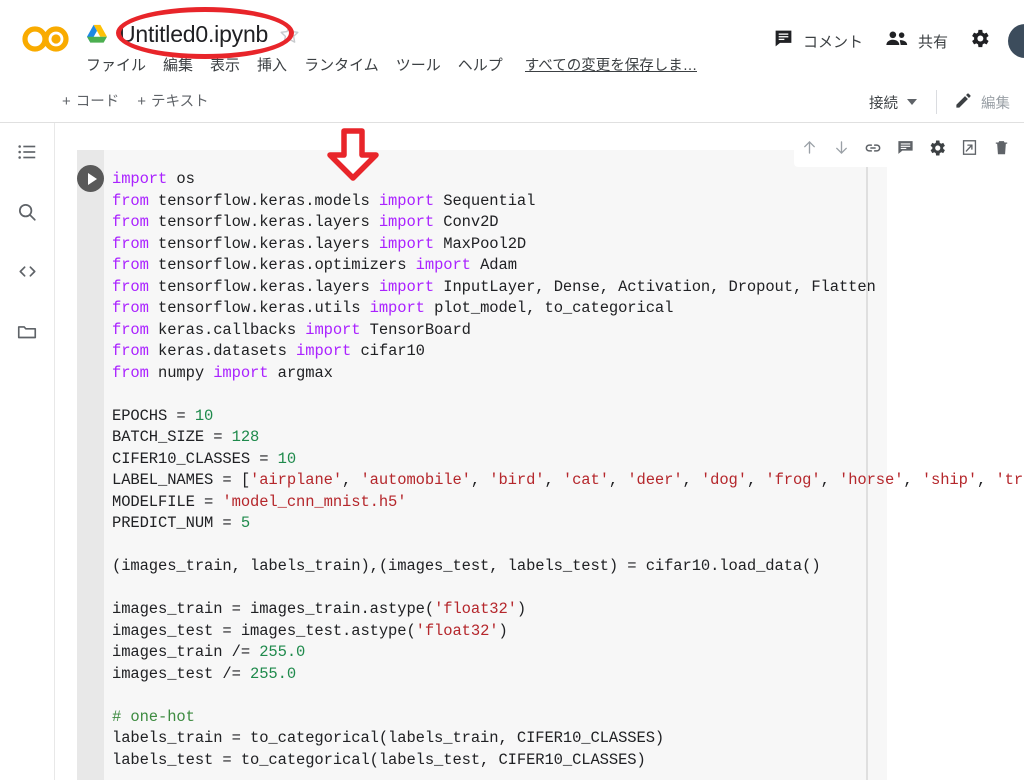 The height and width of the screenshot is (780, 1024). I want to click on trash-icon, so click(1001, 150).